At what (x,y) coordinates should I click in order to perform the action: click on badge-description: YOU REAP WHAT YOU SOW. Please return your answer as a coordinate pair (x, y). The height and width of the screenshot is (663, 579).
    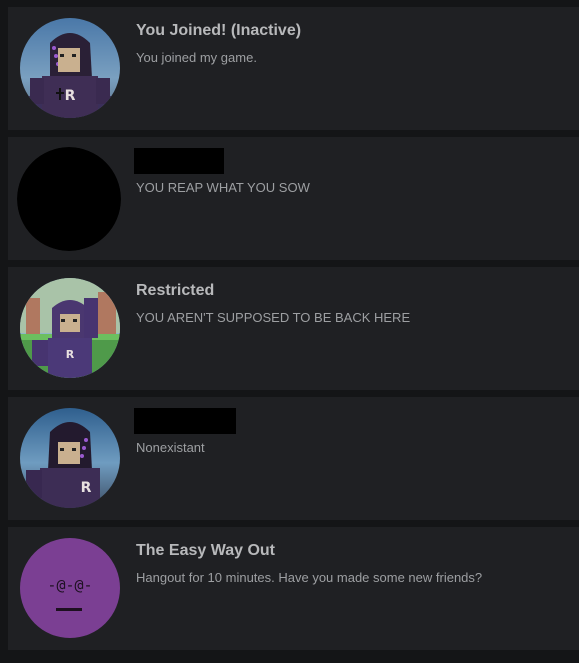
    Looking at the image, I should click on (223, 187).